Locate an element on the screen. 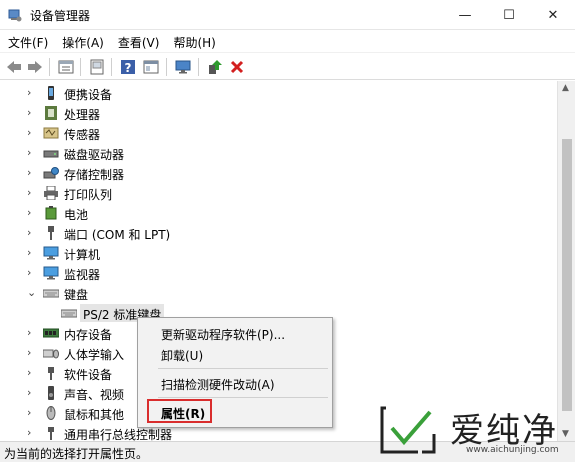 The height and width of the screenshot is (462, 575). uninstall-icon is located at coordinates (237, 67).